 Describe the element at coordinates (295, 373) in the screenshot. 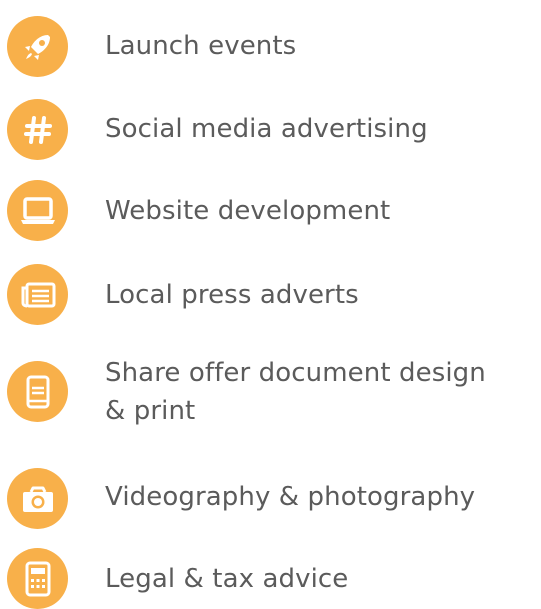

I see `item-label-line-1: Share offer document design` at that location.